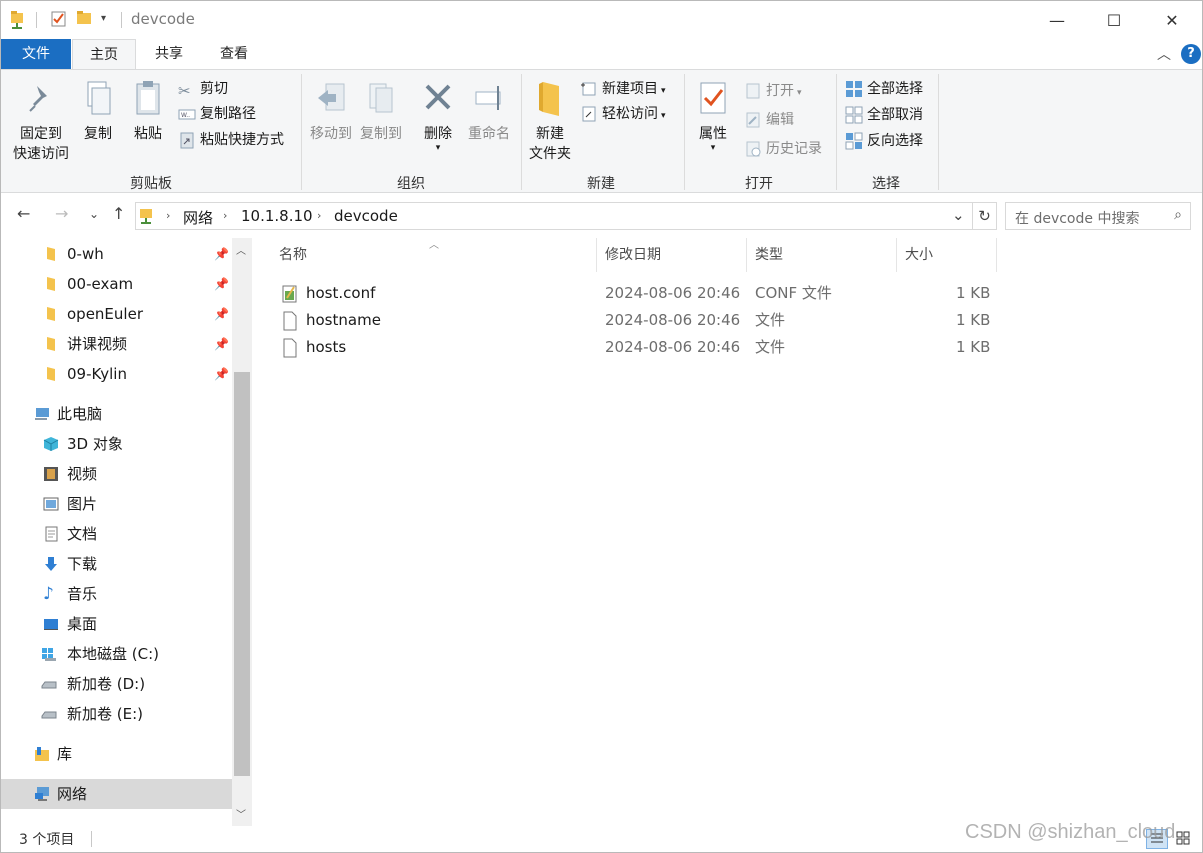 This screenshot has height=853, width=1203. I want to click on nav-scrollbar: ︿ ﹀, so click(242, 532).